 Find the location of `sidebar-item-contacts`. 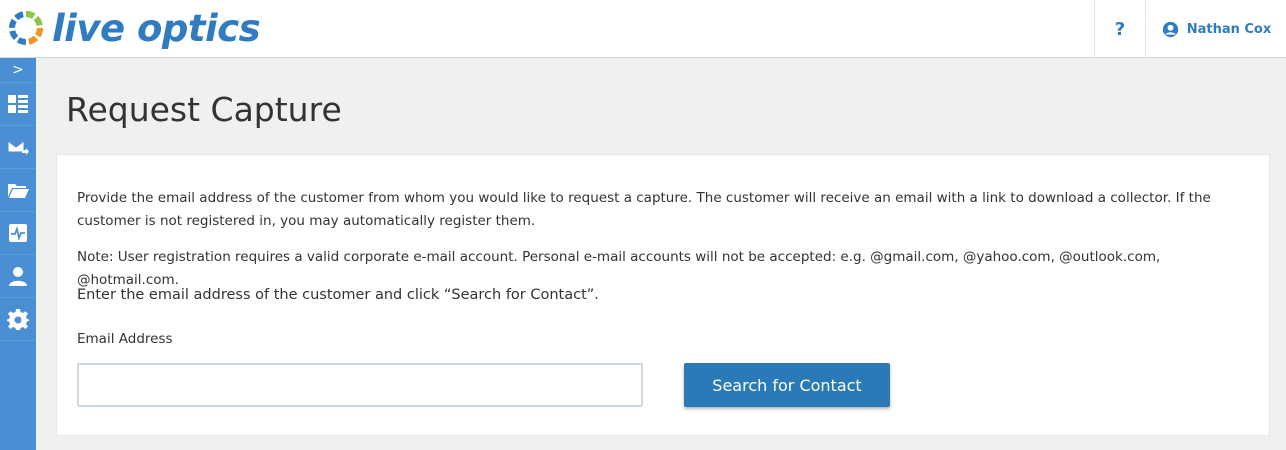

sidebar-item-contacts is located at coordinates (18, 276).